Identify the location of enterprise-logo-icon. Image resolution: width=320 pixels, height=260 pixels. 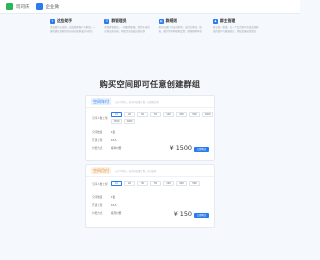
(39, 6).